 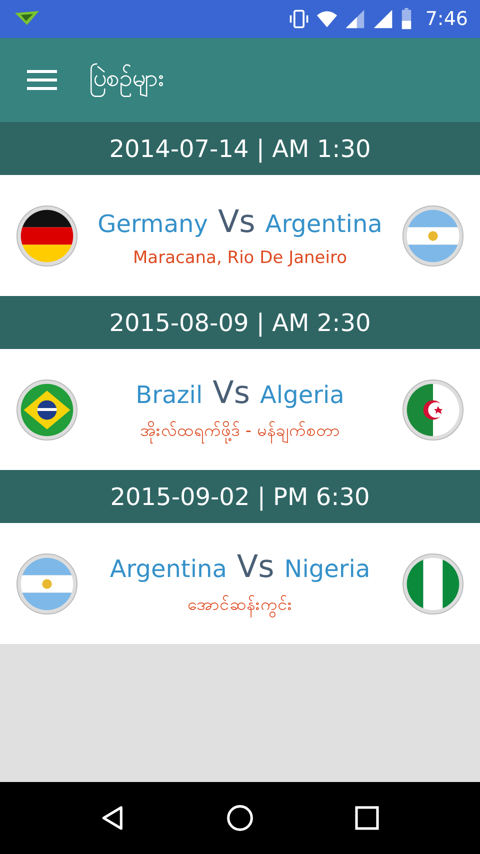 What do you see at coordinates (169, 395) in the screenshot?
I see `team-name: Brazil` at bounding box center [169, 395].